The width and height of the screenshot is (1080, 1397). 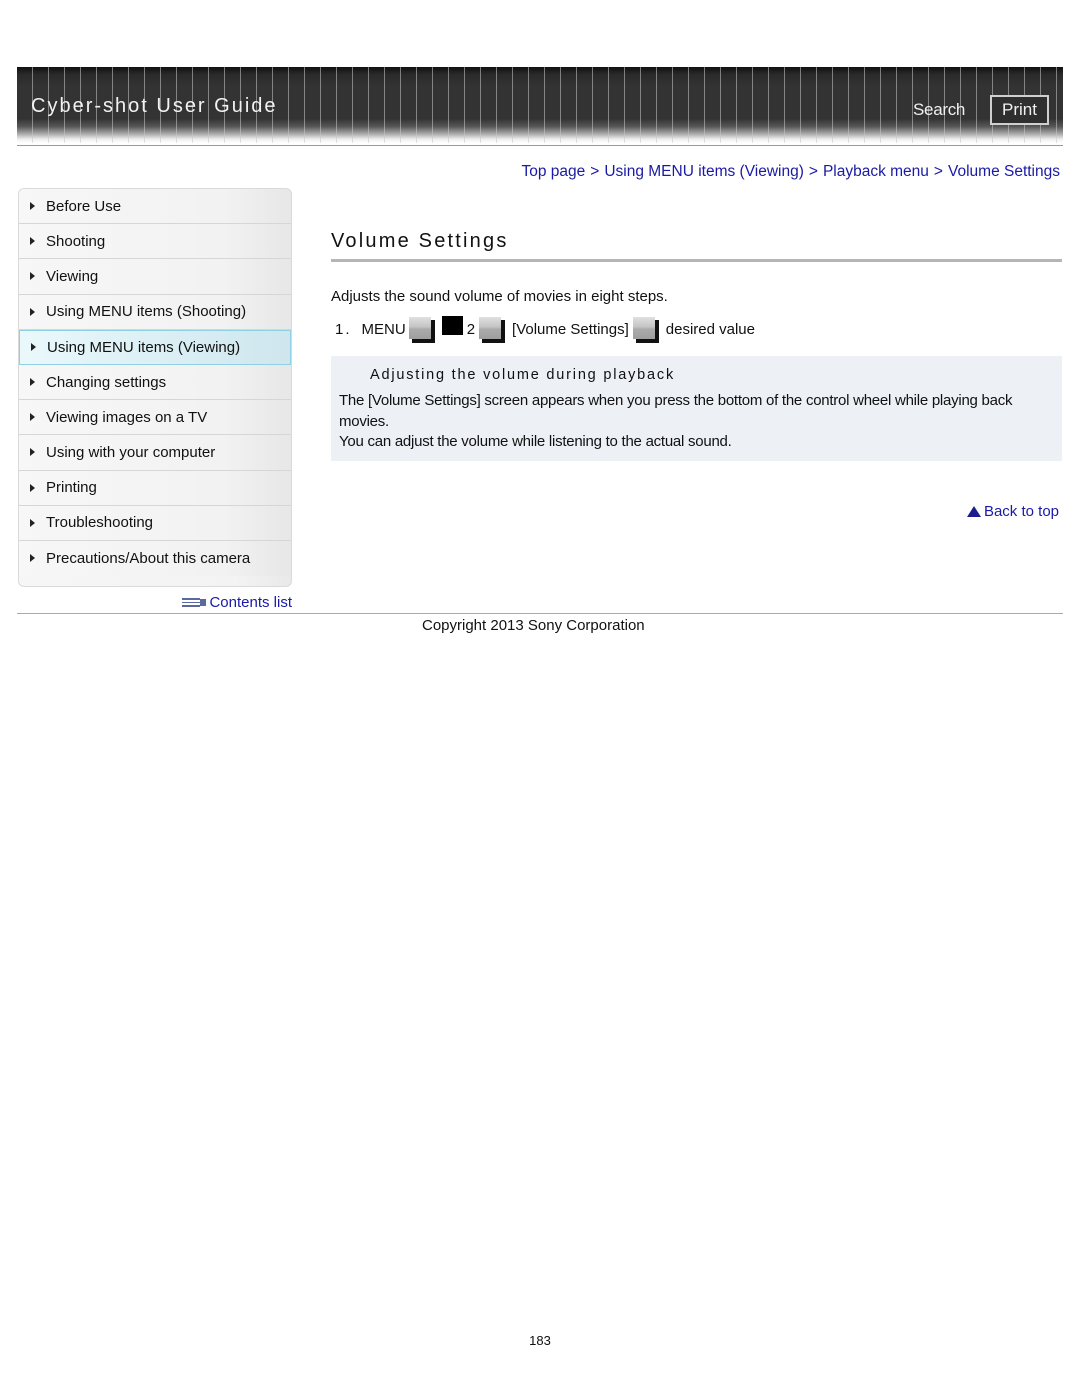 What do you see at coordinates (155, 523) in the screenshot?
I see `sidebar-item-troubleshooting: Troubleshooting` at bounding box center [155, 523].